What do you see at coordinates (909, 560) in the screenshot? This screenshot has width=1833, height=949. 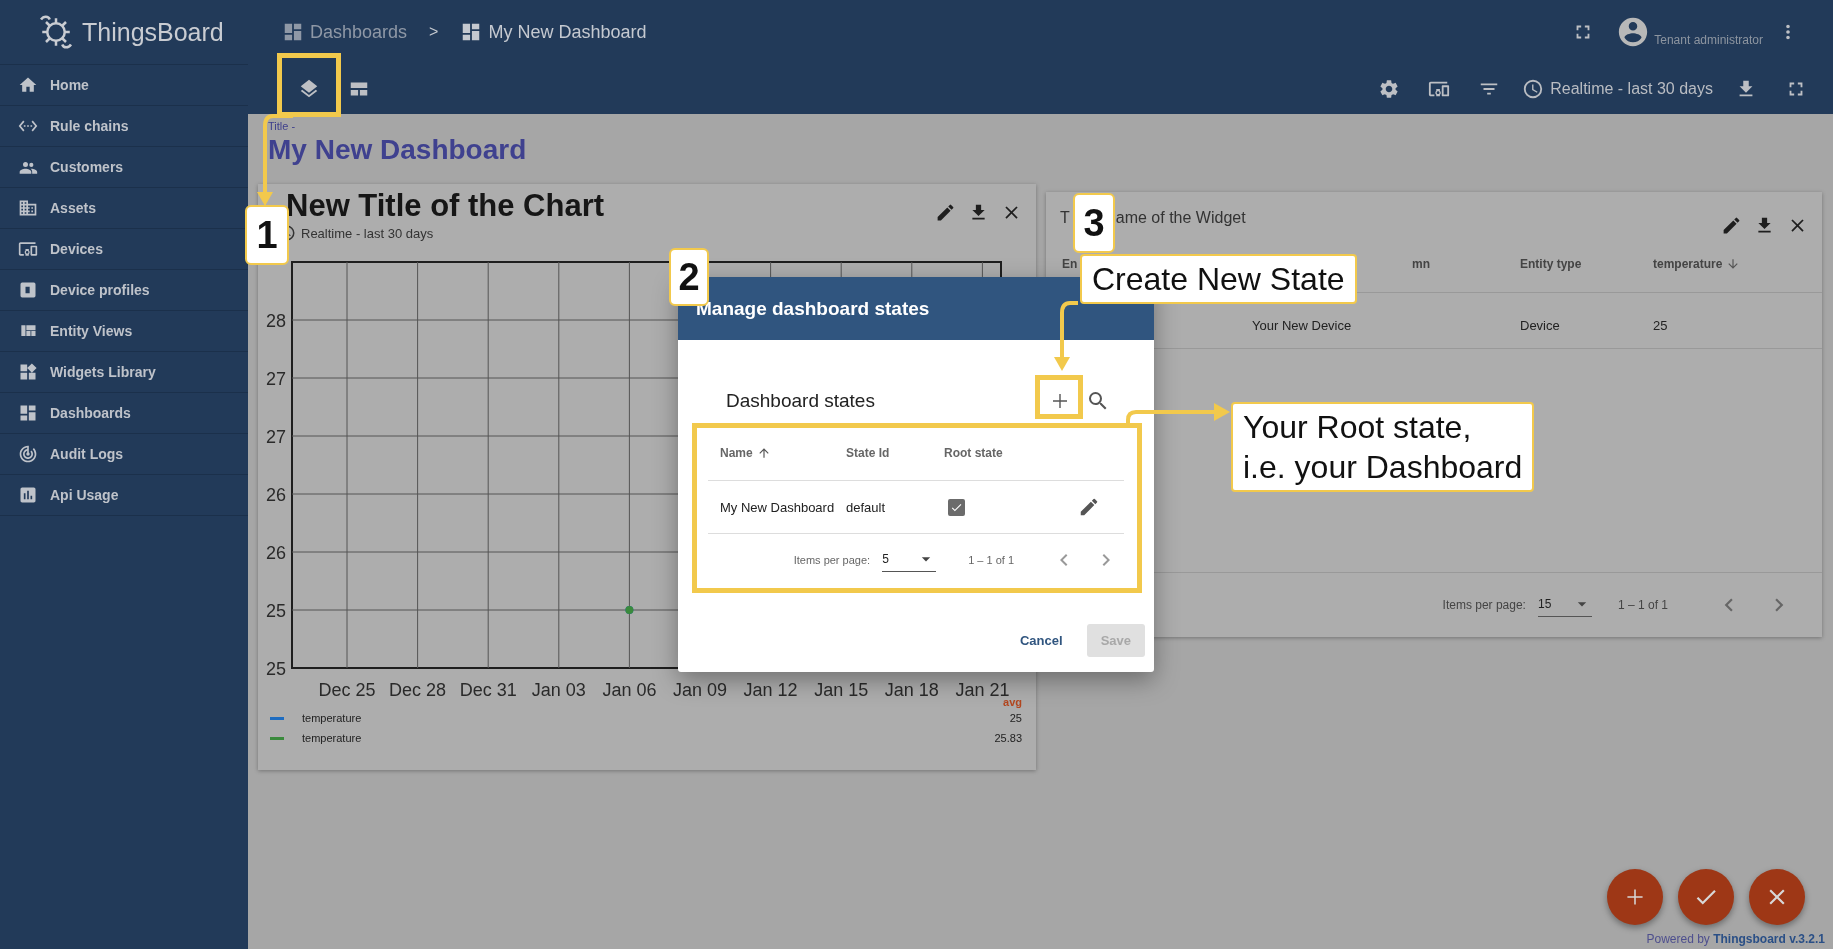 I see `page-size-select: 5` at bounding box center [909, 560].